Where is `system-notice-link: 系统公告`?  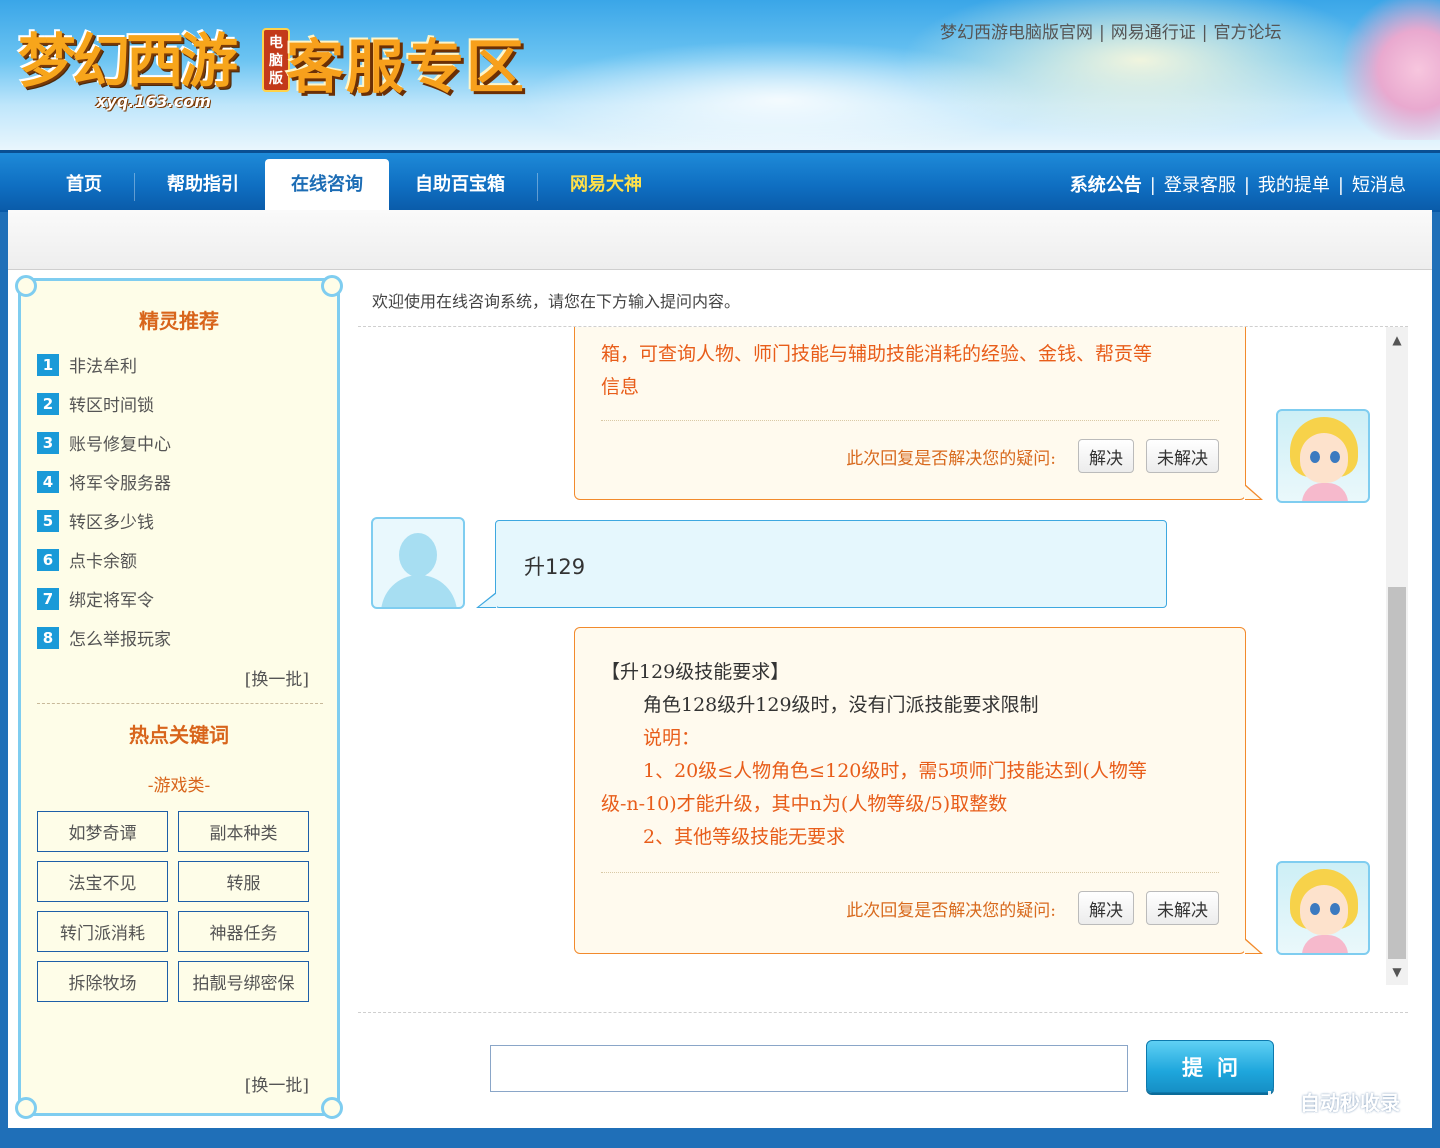 system-notice-link: 系统公告 is located at coordinates (1106, 185).